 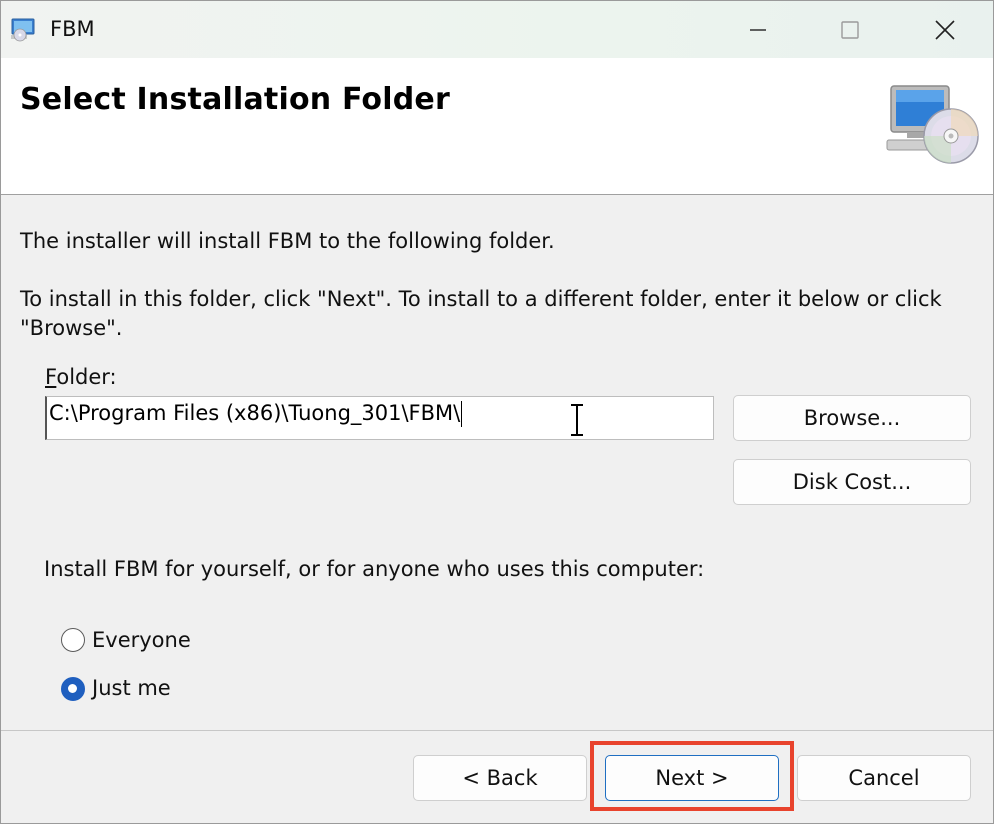 I want to click on radio-just-me, so click(x=73, y=689).